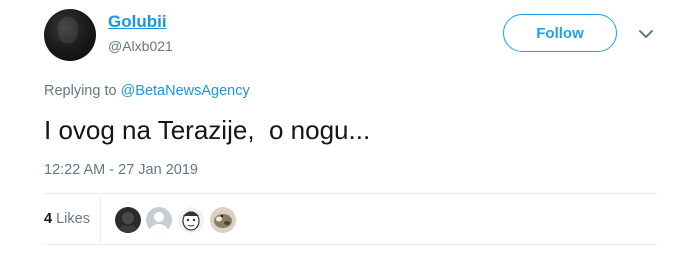 The image size is (691, 255). Describe the element at coordinates (350, 193) in the screenshot. I see `divider-top` at that location.